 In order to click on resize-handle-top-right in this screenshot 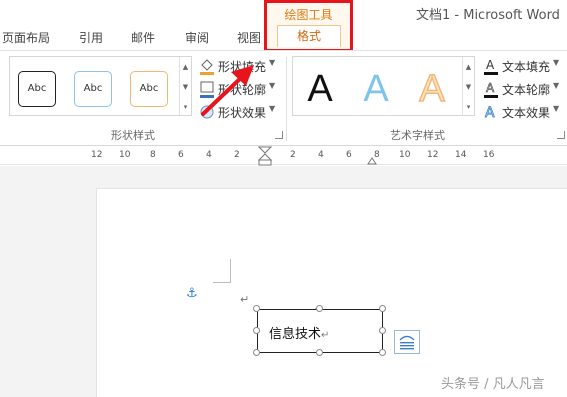, I will do `click(382, 308)`.